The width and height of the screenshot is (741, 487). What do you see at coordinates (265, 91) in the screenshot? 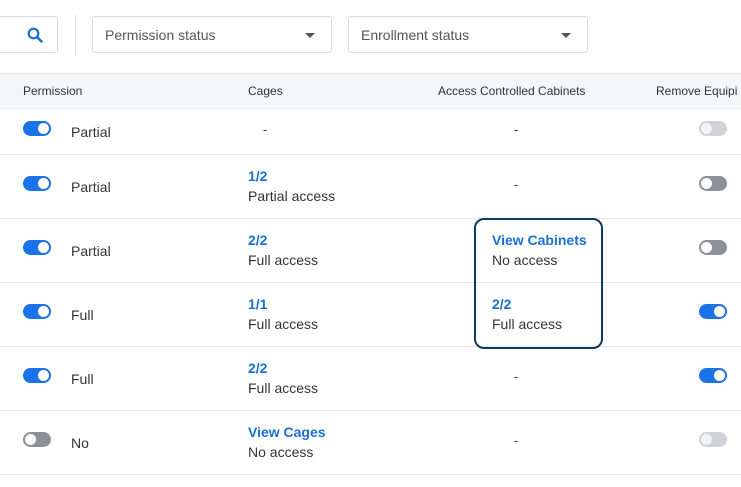
I see `column-header-cages: Cages` at bounding box center [265, 91].